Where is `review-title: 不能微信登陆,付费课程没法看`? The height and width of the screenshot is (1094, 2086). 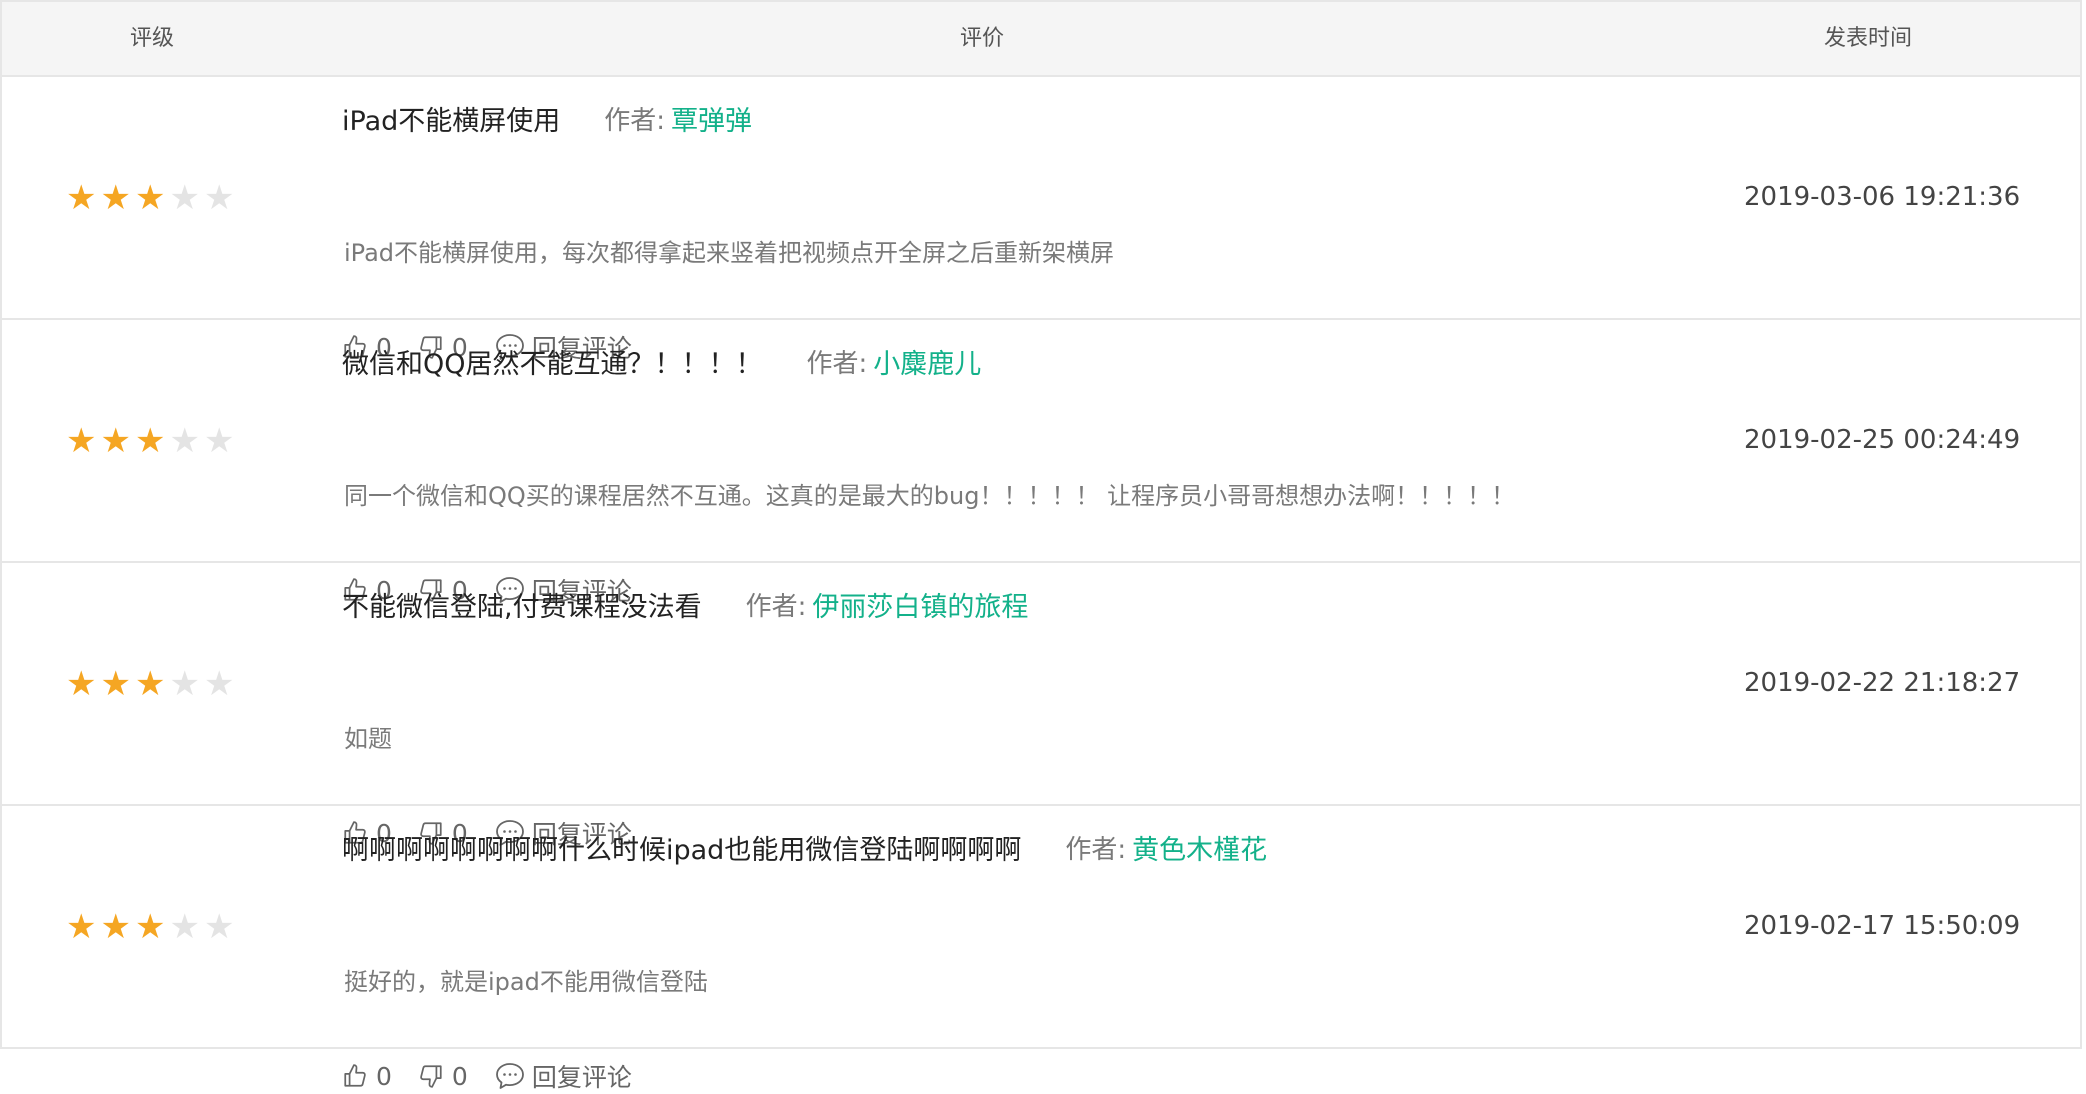 review-title: 不能微信登陆,付费课程没法看 is located at coordinates (522, 607).